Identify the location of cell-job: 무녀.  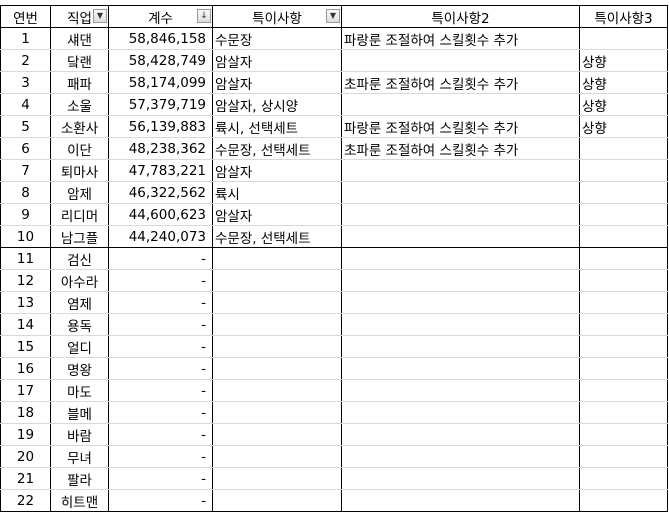
(79, 456).